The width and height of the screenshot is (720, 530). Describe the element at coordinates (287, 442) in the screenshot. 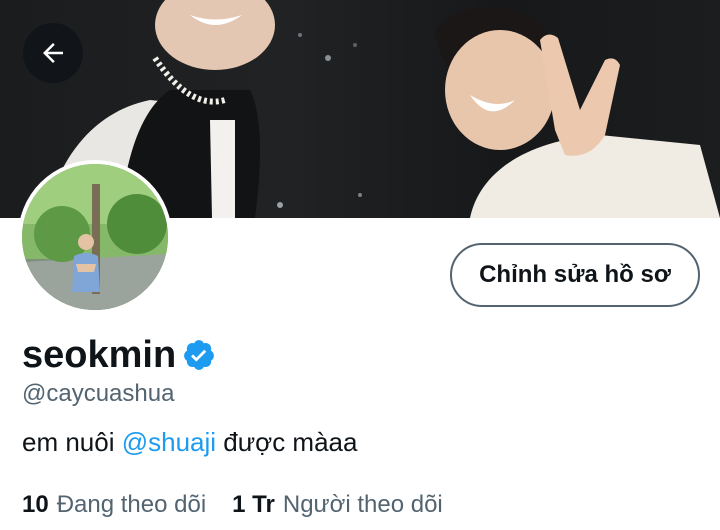

I see `bio-text-suffix: được màaa` at that location.